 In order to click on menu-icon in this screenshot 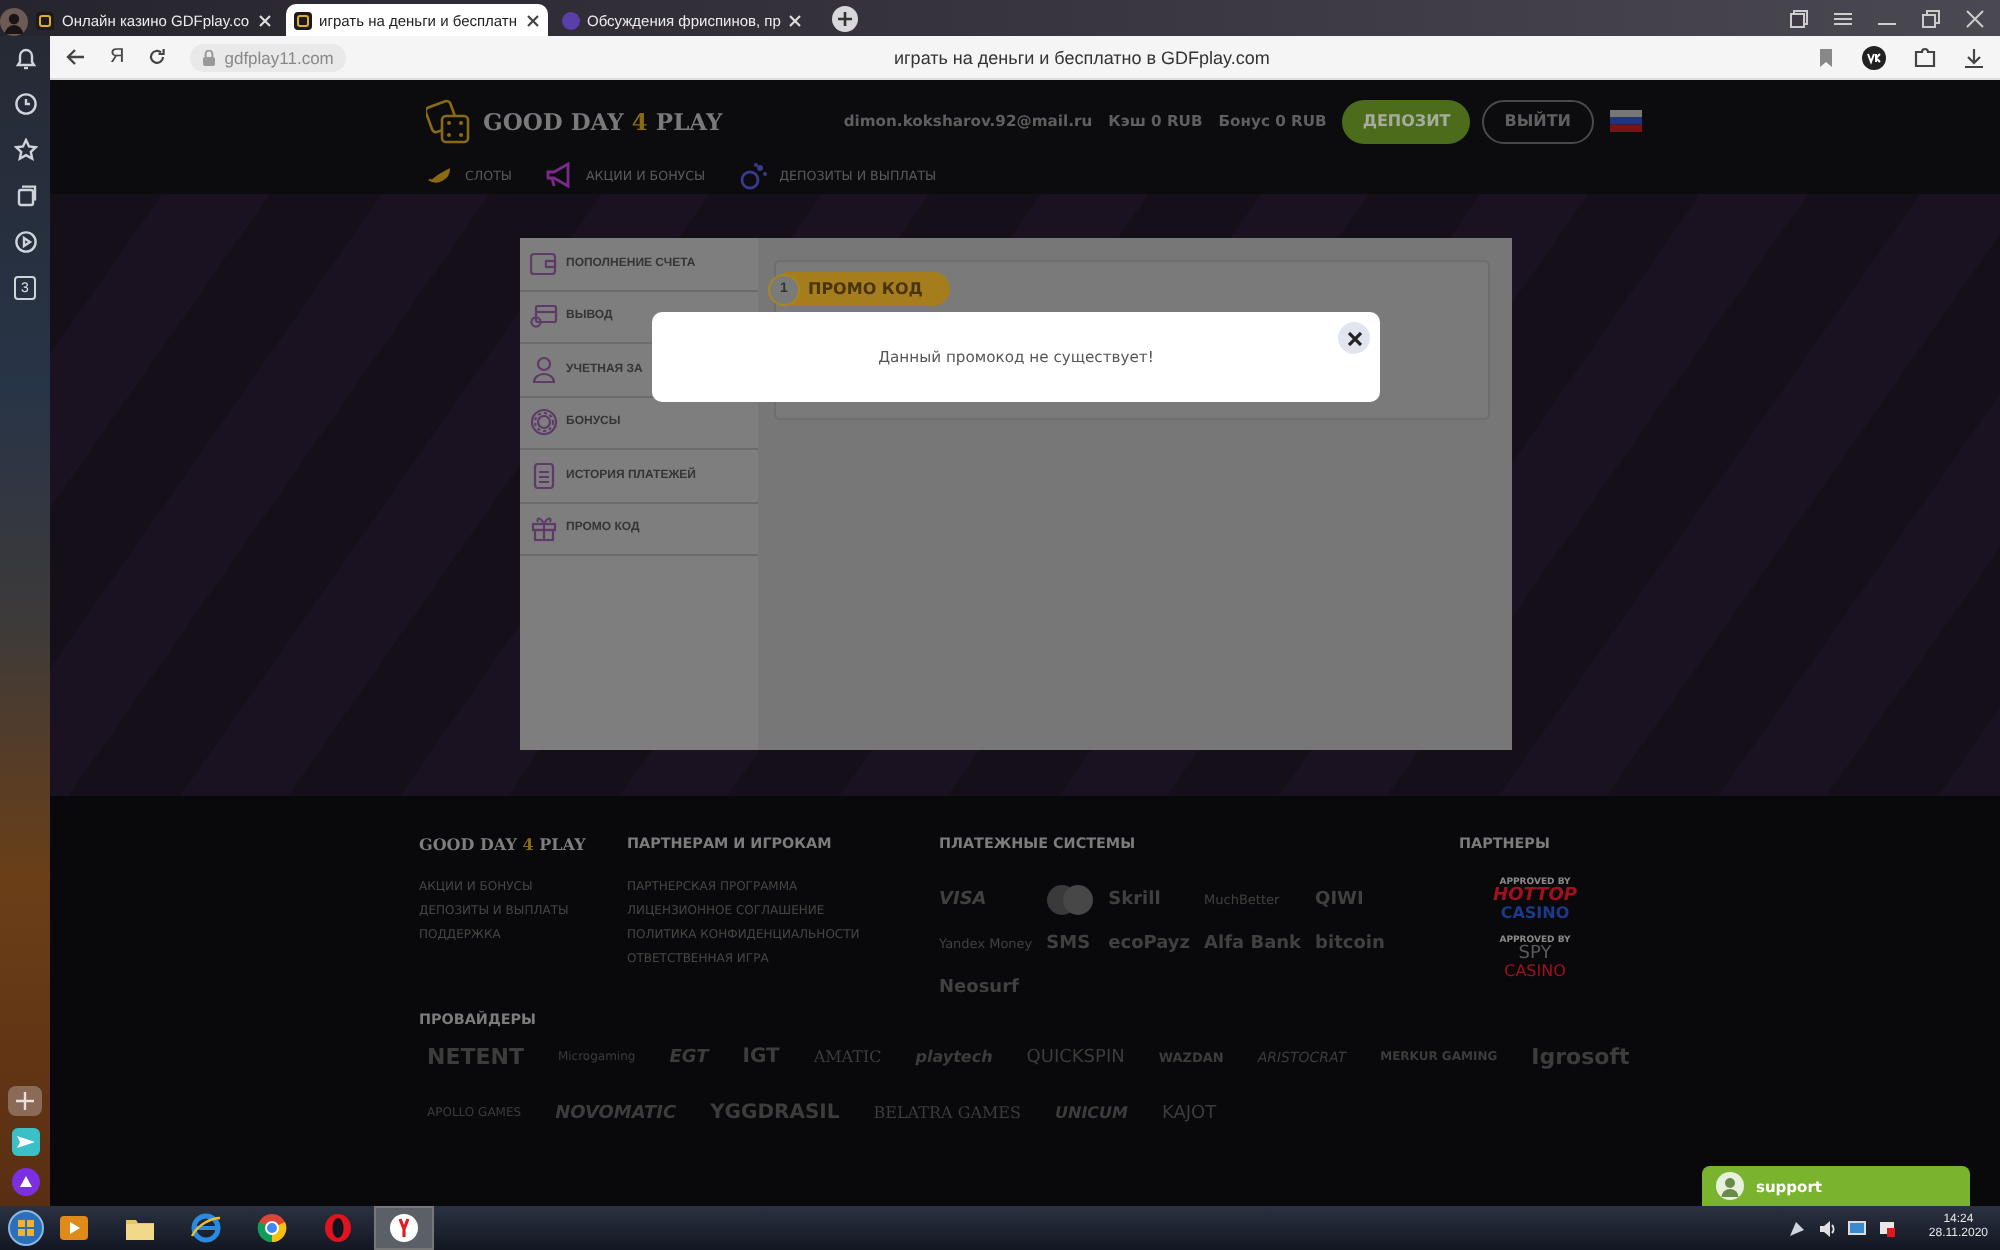, I will do `click(1843, 18)`.